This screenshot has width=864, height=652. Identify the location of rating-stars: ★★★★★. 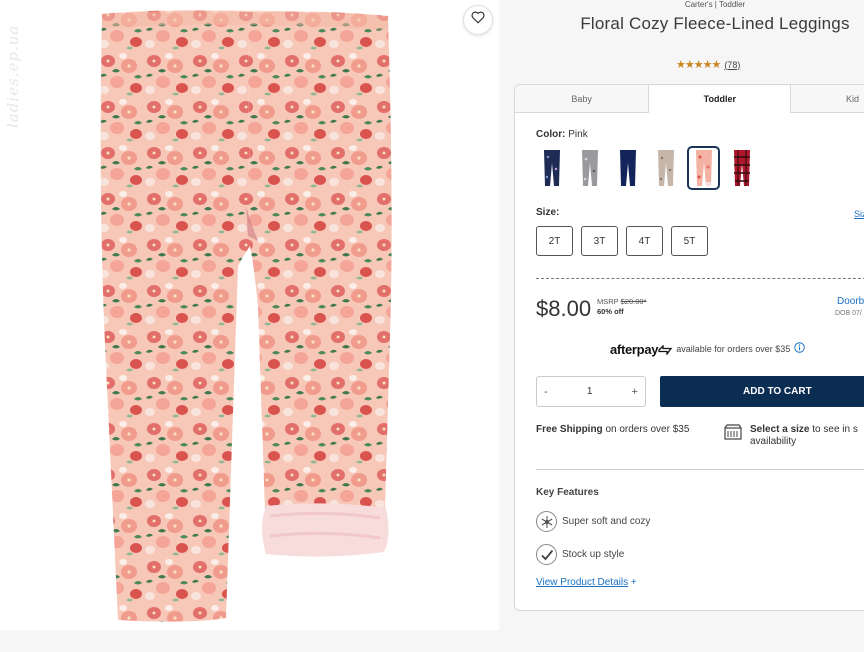
(698, 65).